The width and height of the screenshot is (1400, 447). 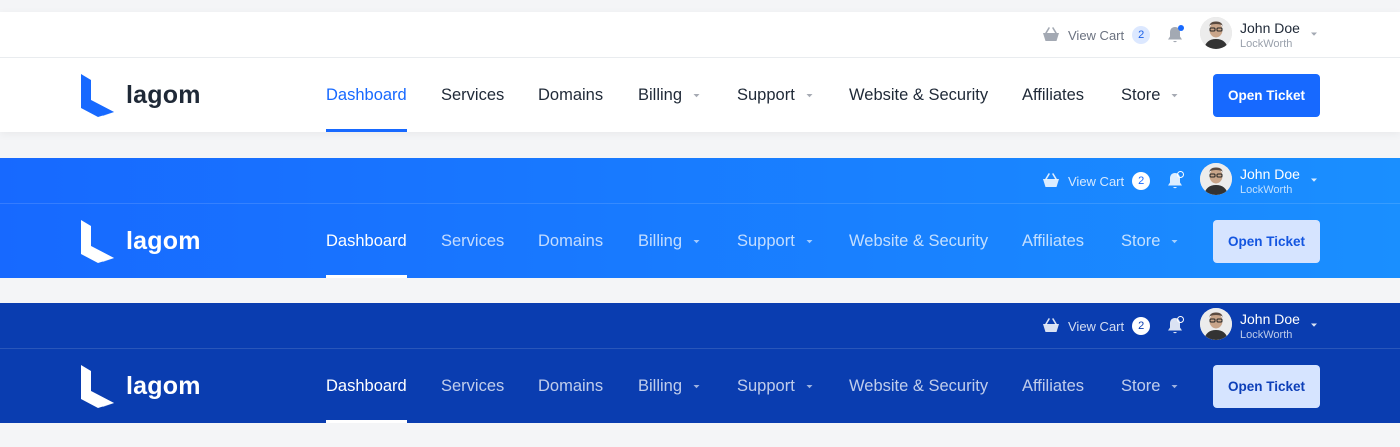 I want to click on brand-name: lagom, so click(x=163, y=385).